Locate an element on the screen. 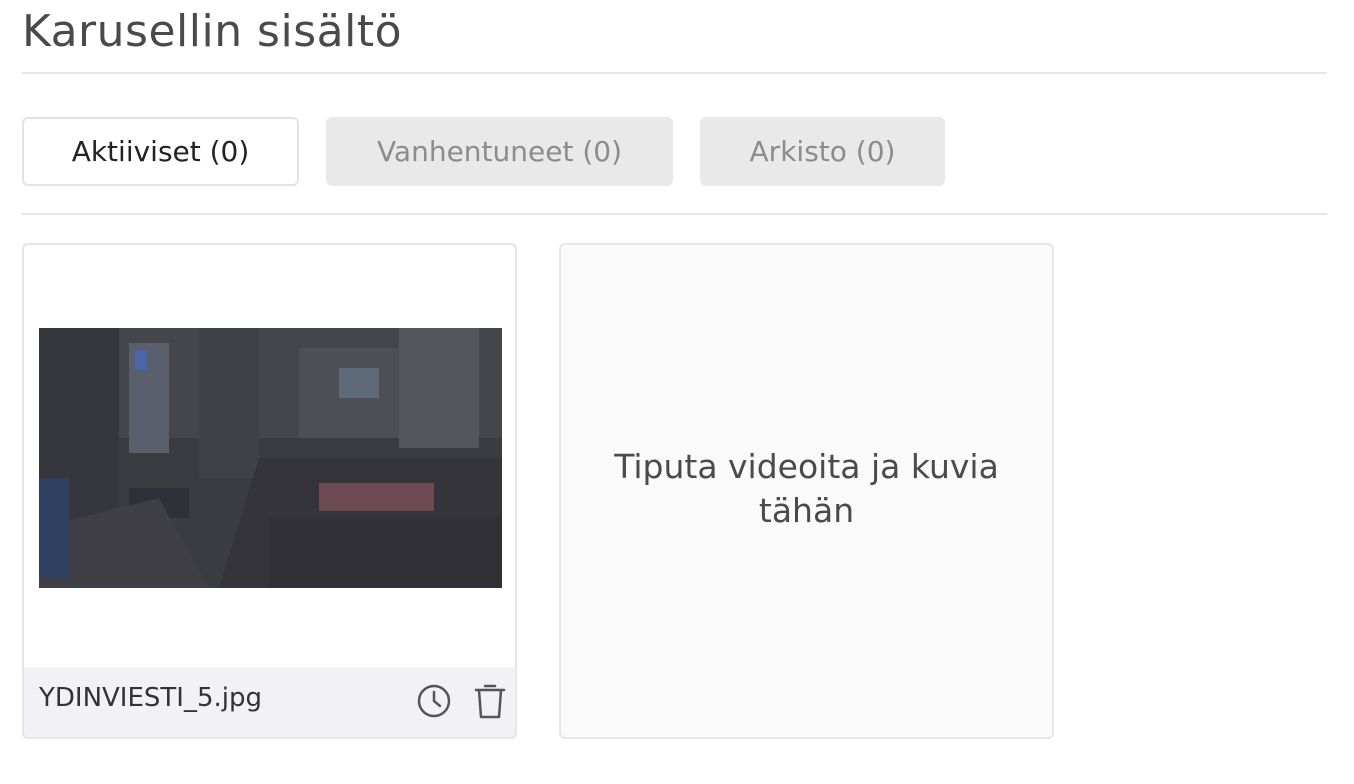 Image resolution: width=1354 pixels, height=784 pixels. media-thumbnail is located at coordinates (270, 458).